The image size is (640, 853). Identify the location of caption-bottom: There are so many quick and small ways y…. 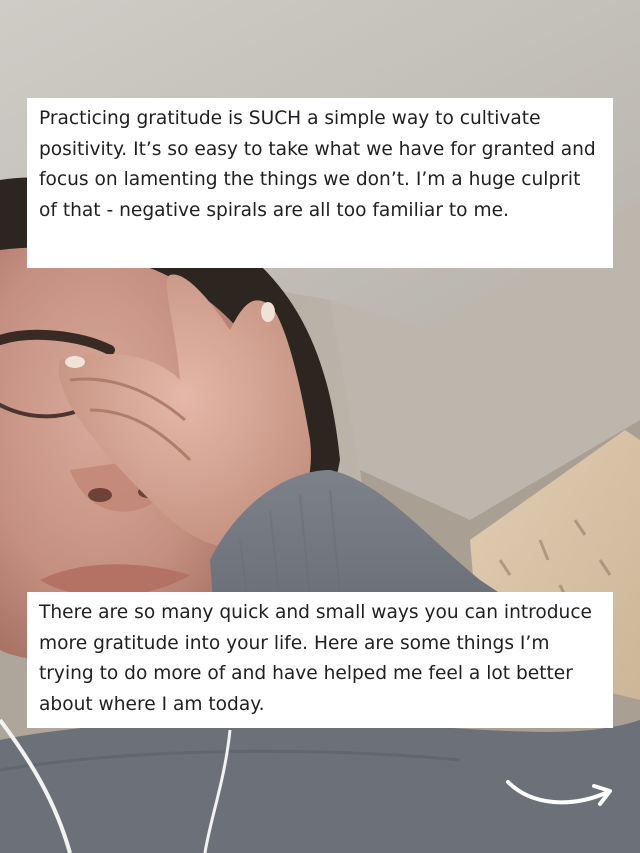
(320, 660).